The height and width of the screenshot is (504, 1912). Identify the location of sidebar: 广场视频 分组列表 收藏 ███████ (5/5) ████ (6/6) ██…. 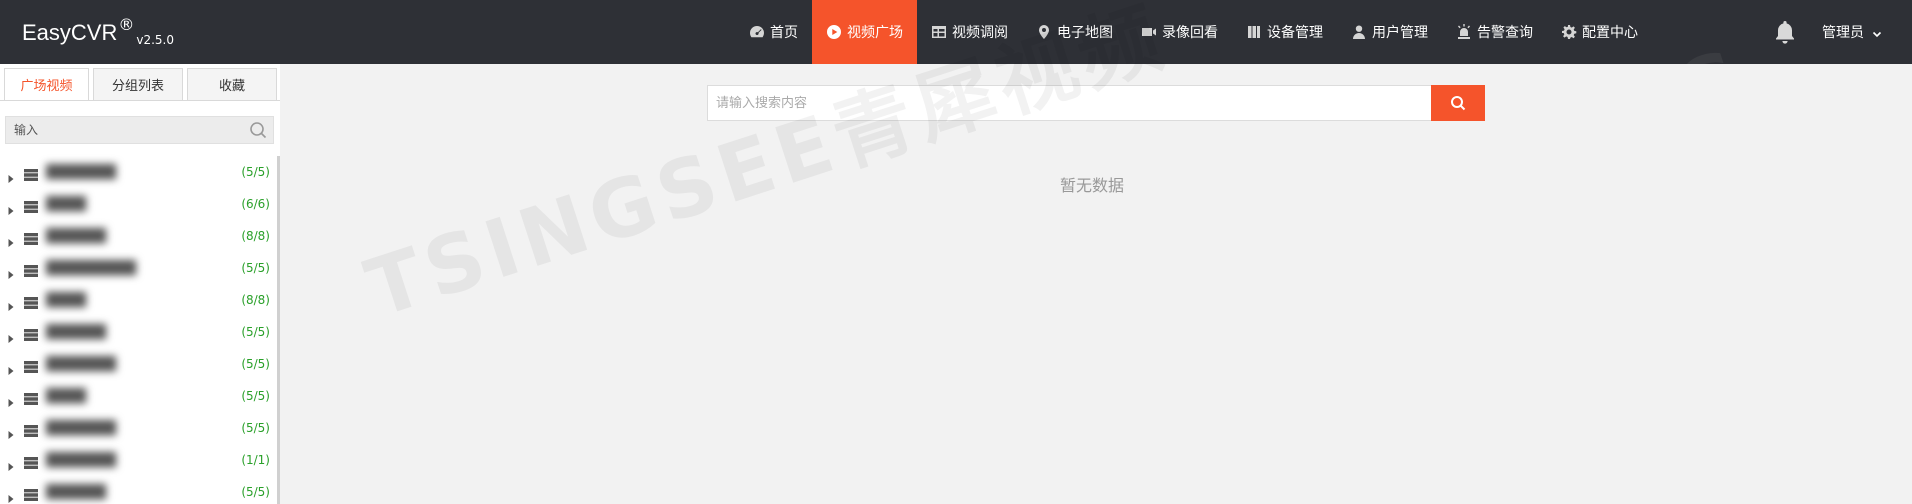
(140, 284).